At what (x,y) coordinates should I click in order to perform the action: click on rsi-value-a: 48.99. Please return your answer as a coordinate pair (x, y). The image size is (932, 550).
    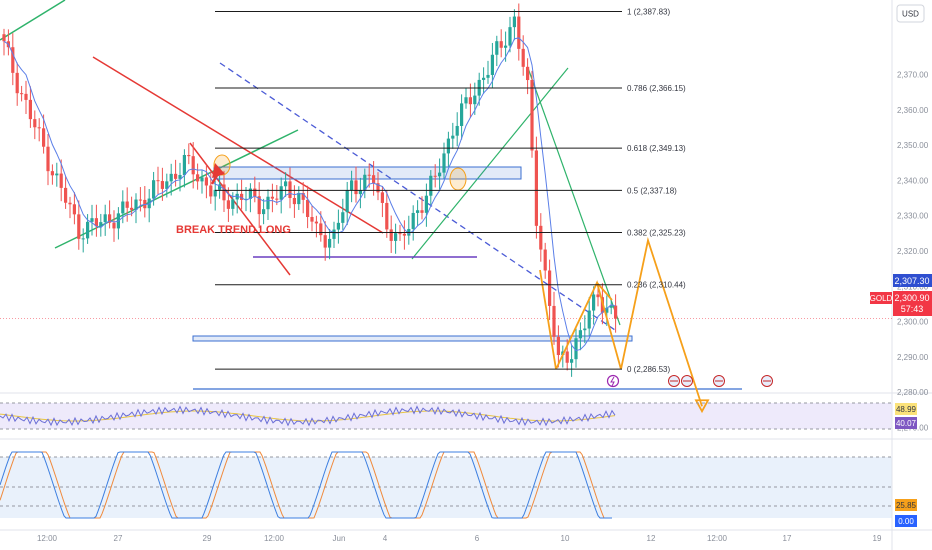
    Looking at the image, I should click on (906, 409).